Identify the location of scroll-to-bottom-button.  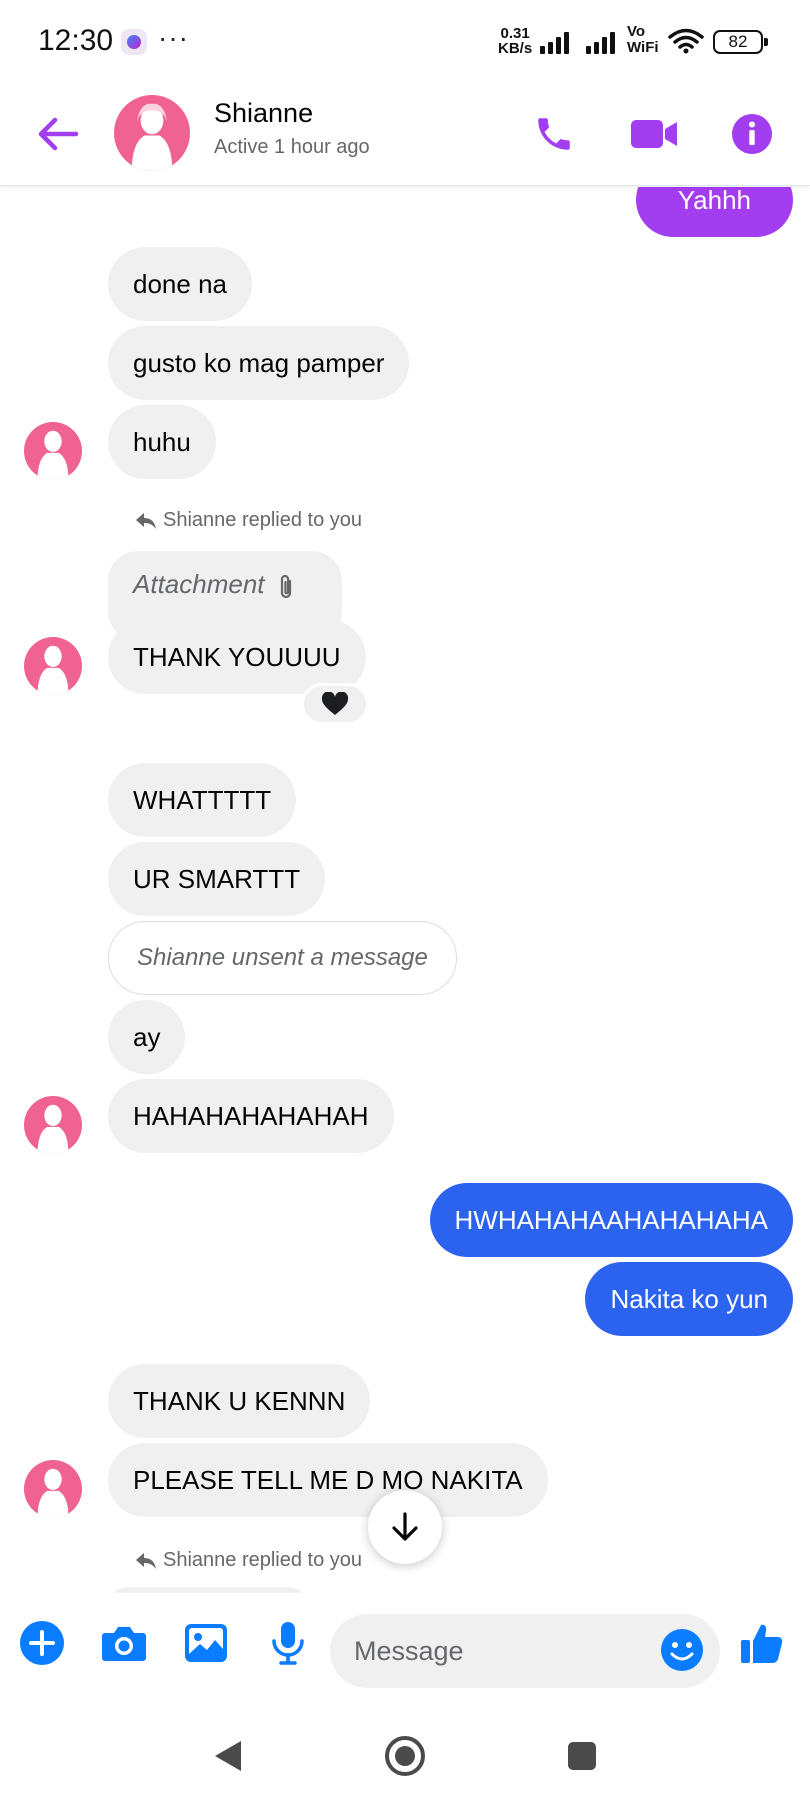
(405, 1527).